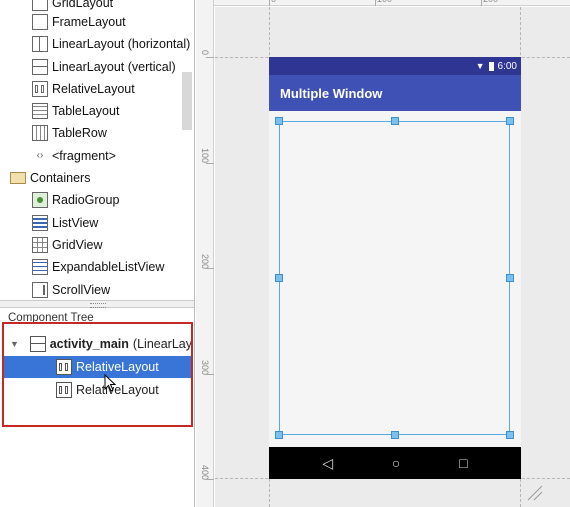 The image size is (570, 507). I want to click on status-time: 6:00, so click(507, 66).